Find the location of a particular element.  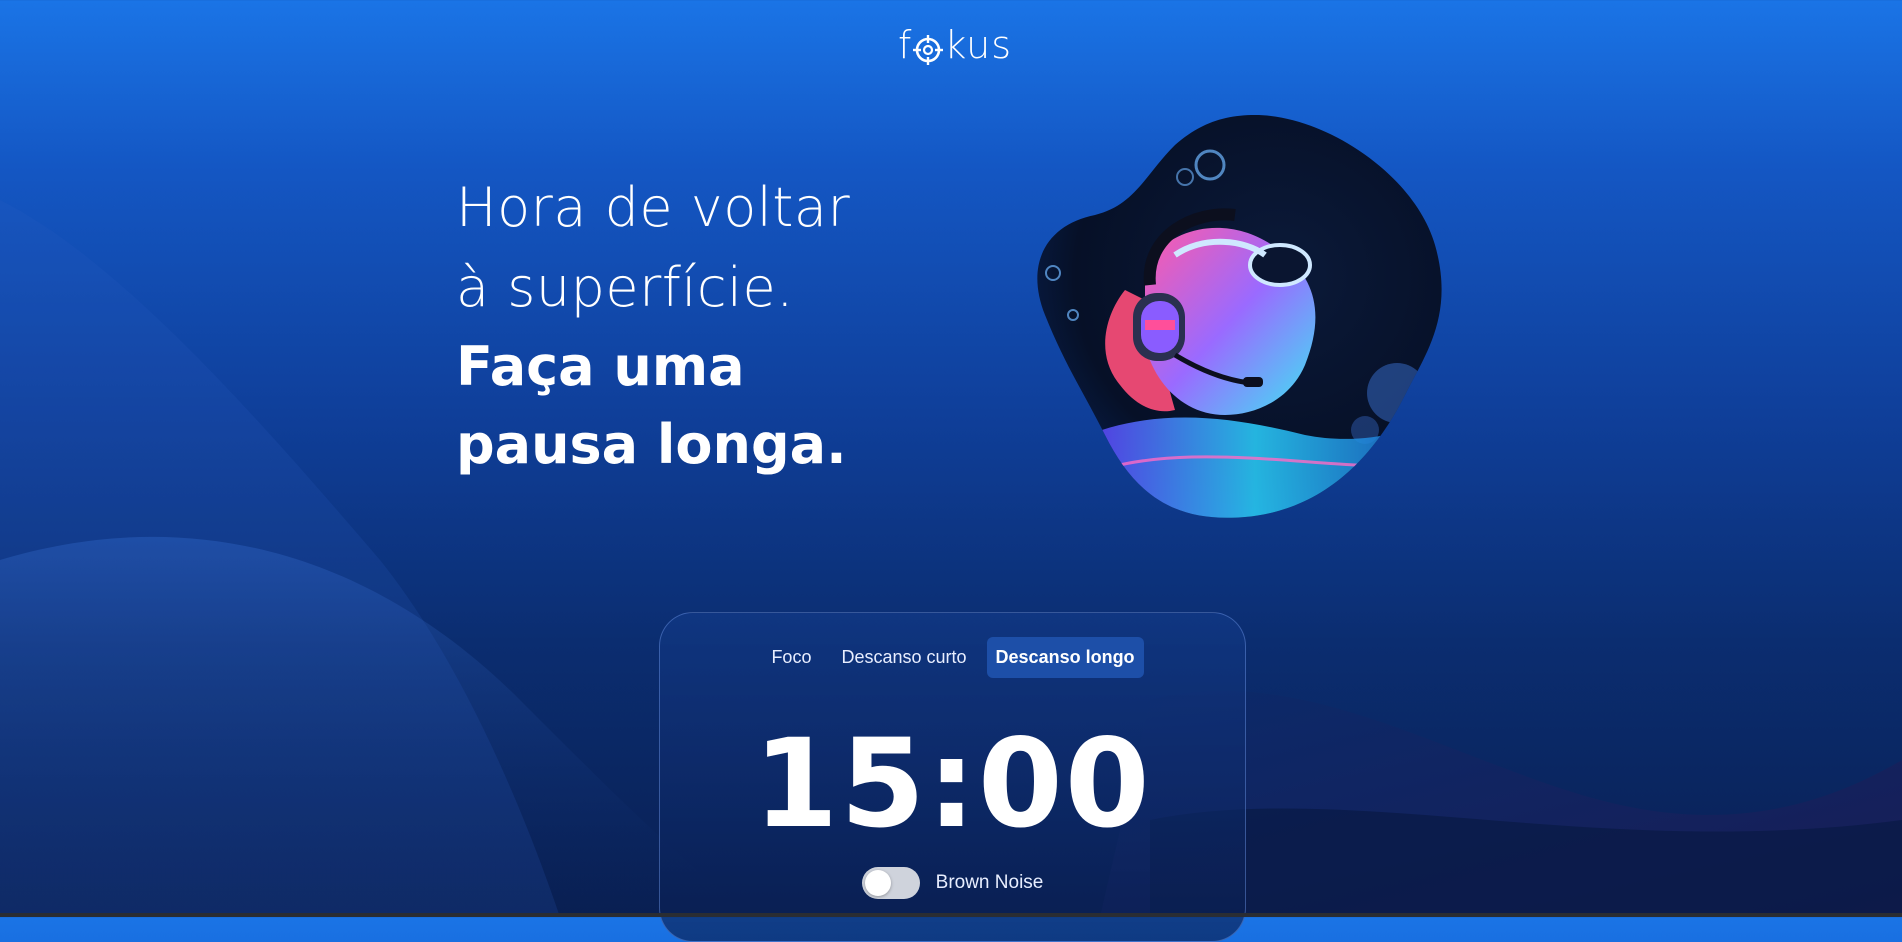

tab-descanso-curto: Descanso curto is located at coordinates (903, 657).